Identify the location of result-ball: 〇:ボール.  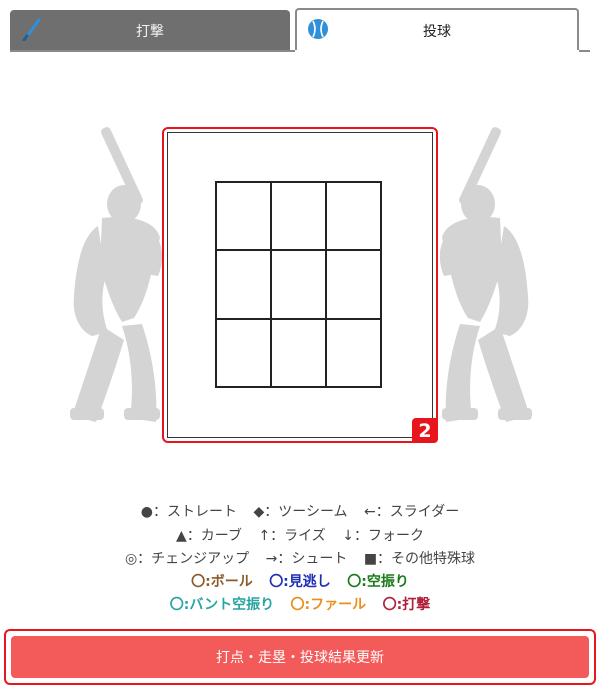
(222, 582).